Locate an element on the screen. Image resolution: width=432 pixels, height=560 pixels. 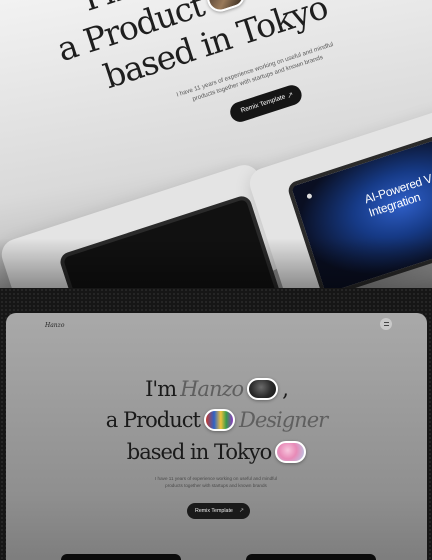
laptop-mockup is located at coordinates (311, 557).